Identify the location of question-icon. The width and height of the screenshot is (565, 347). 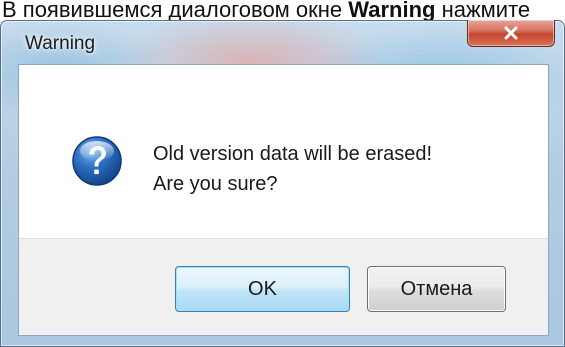
(97, 161).